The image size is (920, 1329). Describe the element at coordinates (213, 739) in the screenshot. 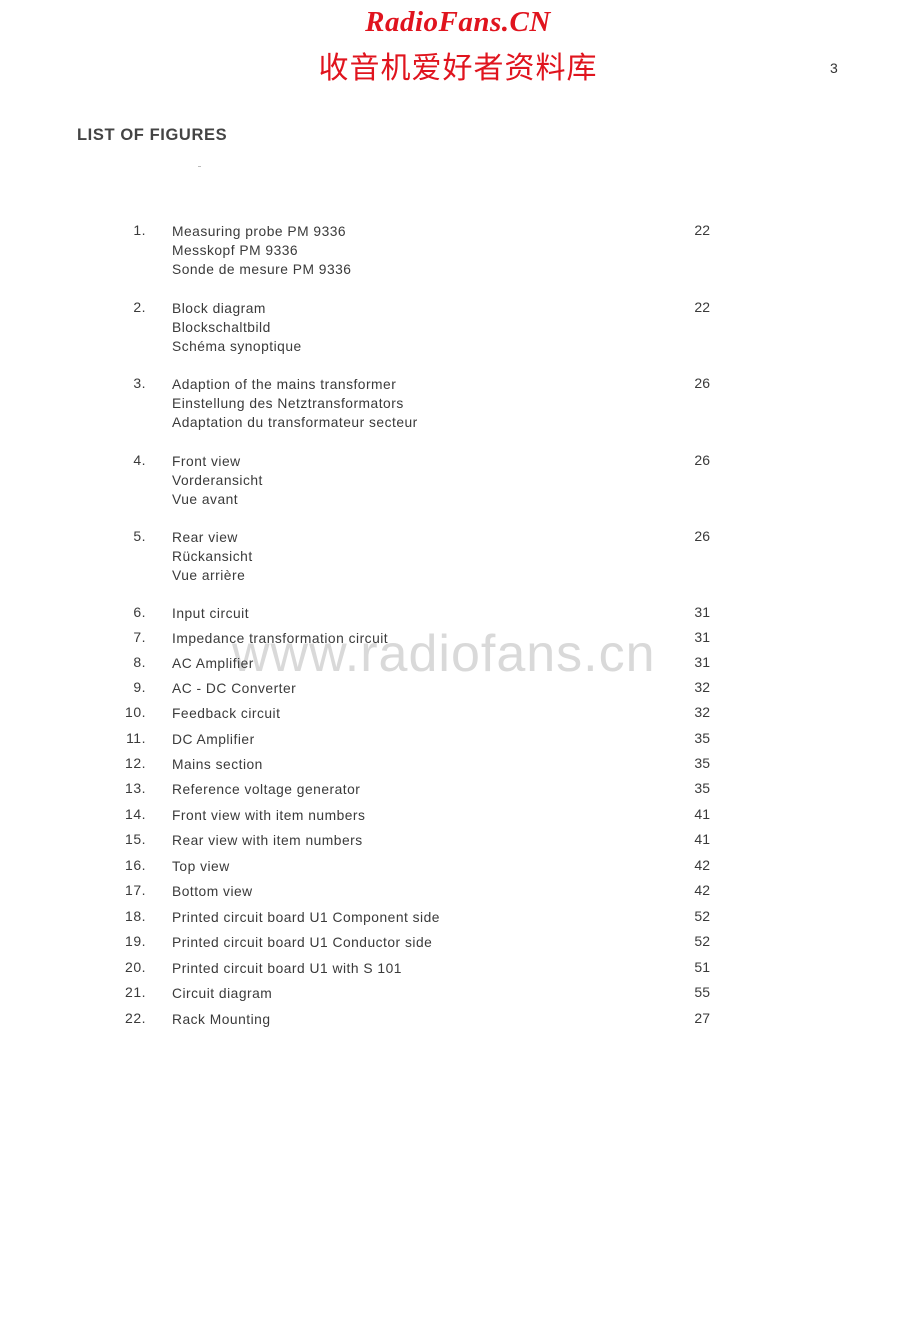

I see `figure-captions: DC Amplifier` at that location.